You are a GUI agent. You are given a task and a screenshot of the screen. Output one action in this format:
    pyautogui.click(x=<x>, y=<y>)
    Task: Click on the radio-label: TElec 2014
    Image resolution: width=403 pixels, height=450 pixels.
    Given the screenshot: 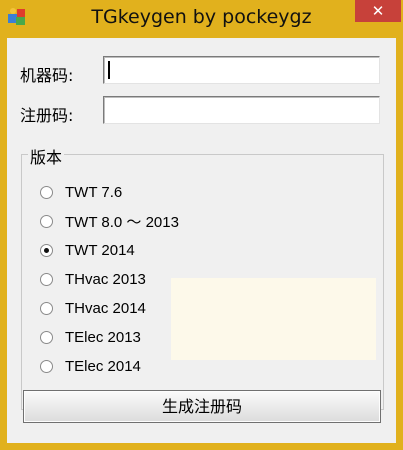 What is the action you would take?
    pyautogui.click(x=103, y=366)
    